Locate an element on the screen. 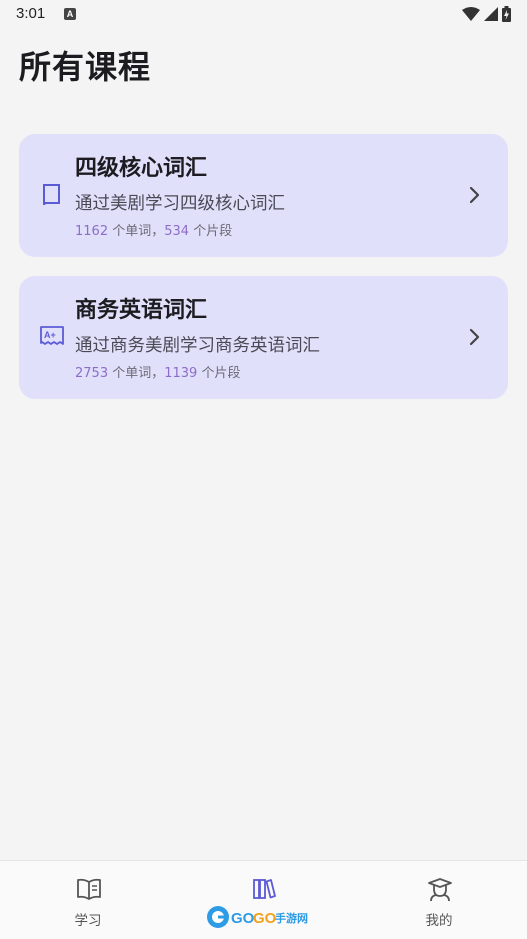 Image resolution: width=527 pixels, height=939 pixels. wifi-icon is located at coordinates (471, 14).